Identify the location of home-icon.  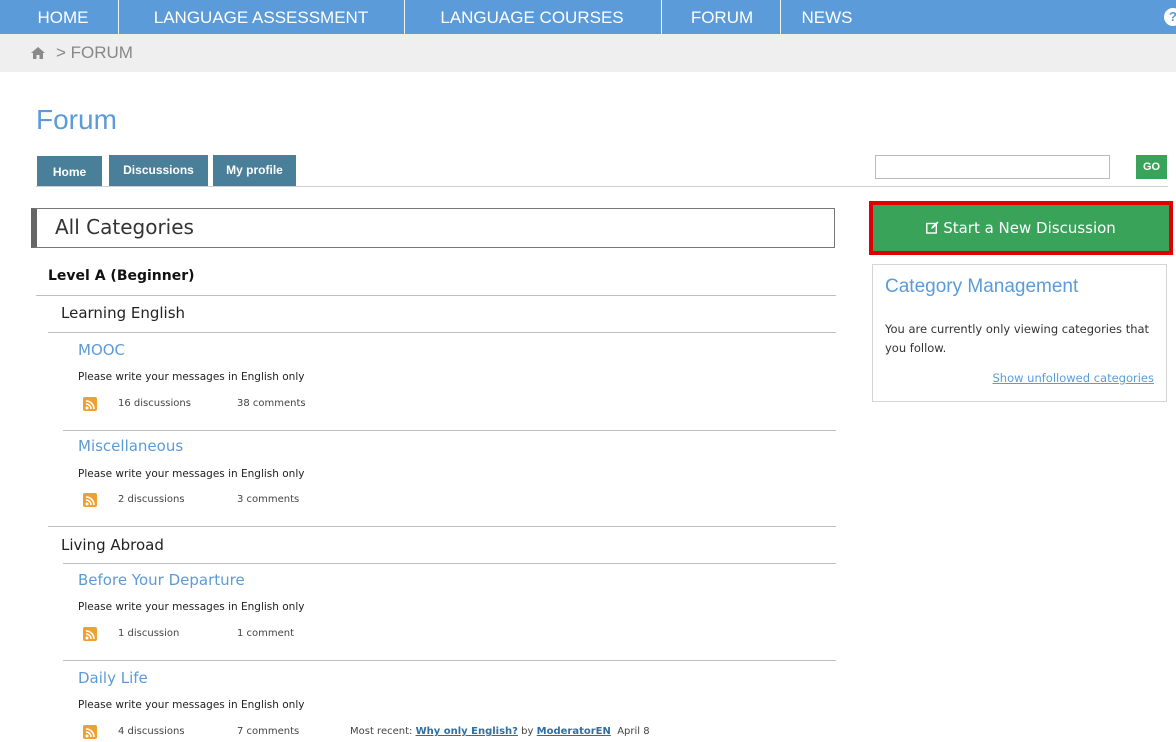
(38, 53).